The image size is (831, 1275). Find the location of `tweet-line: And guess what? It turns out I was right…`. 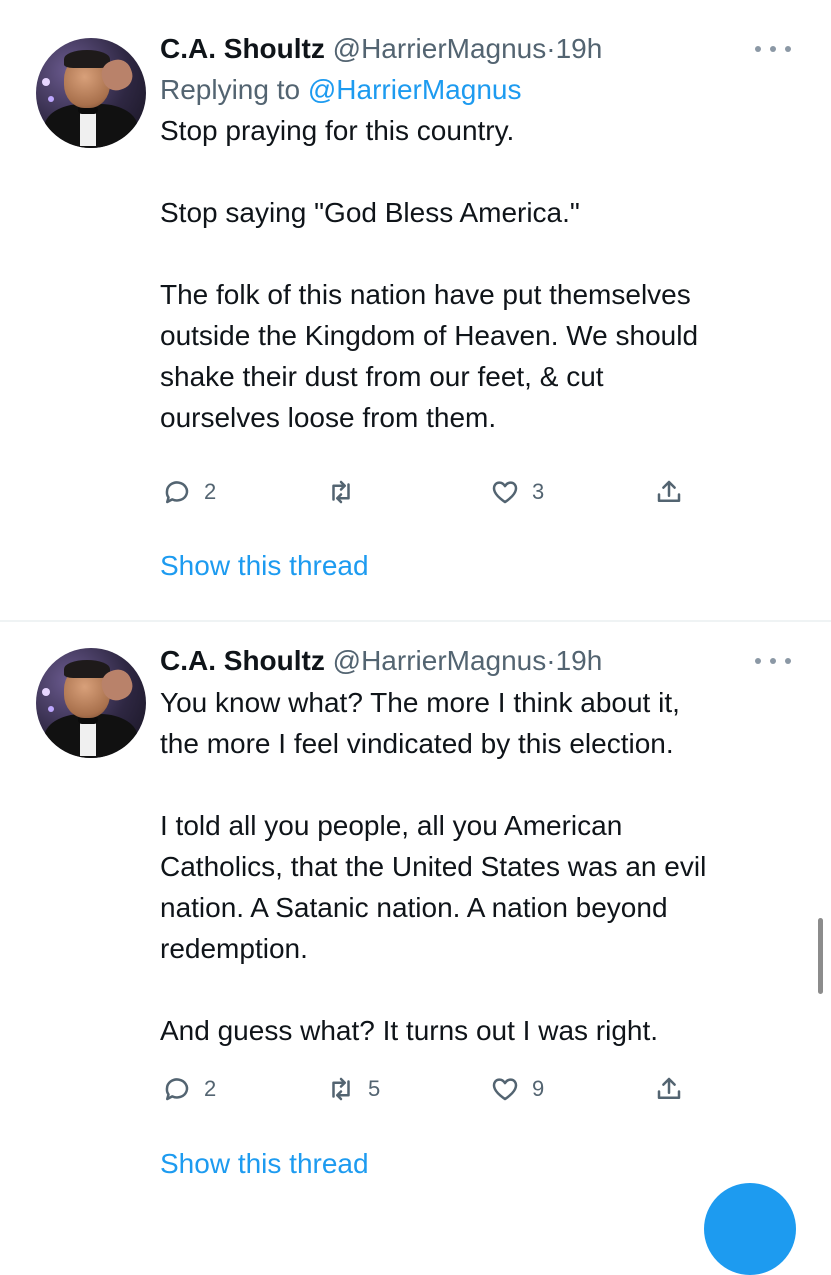

tweet-line: And guess what? It turns out I was right… is located at coordinates (409, 1030).